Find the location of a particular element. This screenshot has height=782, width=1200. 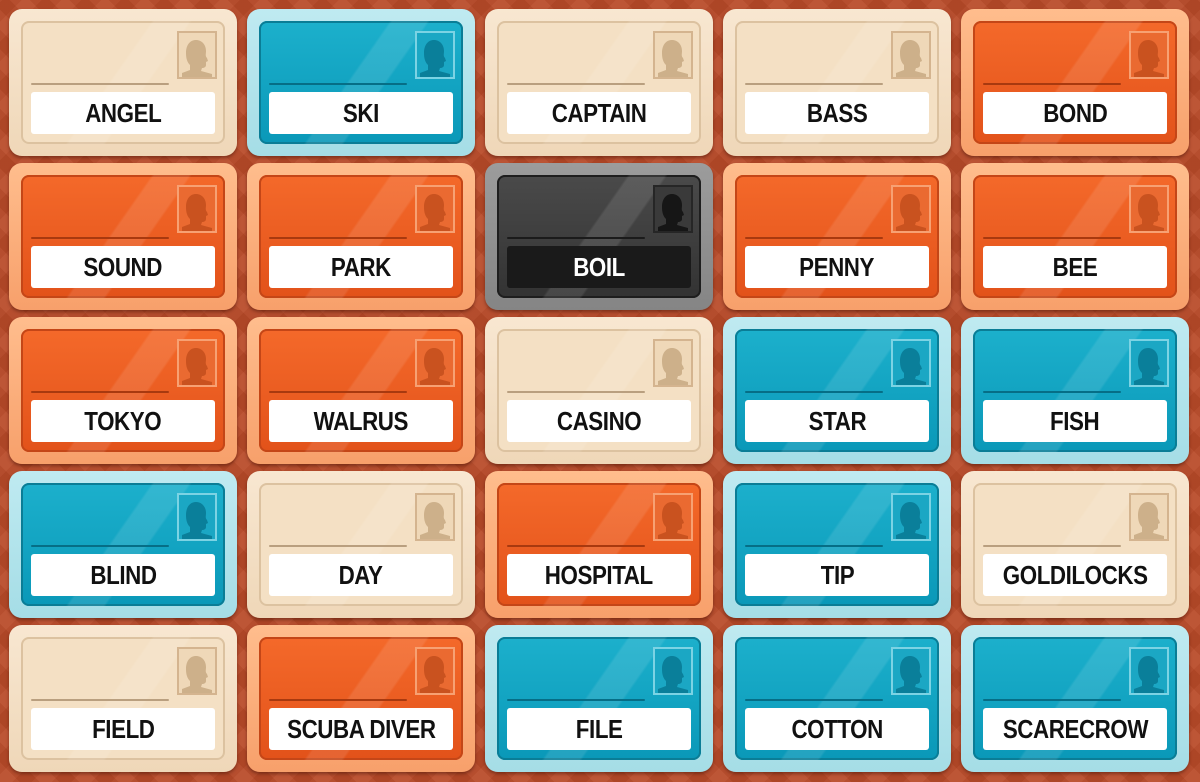

word-plate: TIP is located at coordinates (837, 575).